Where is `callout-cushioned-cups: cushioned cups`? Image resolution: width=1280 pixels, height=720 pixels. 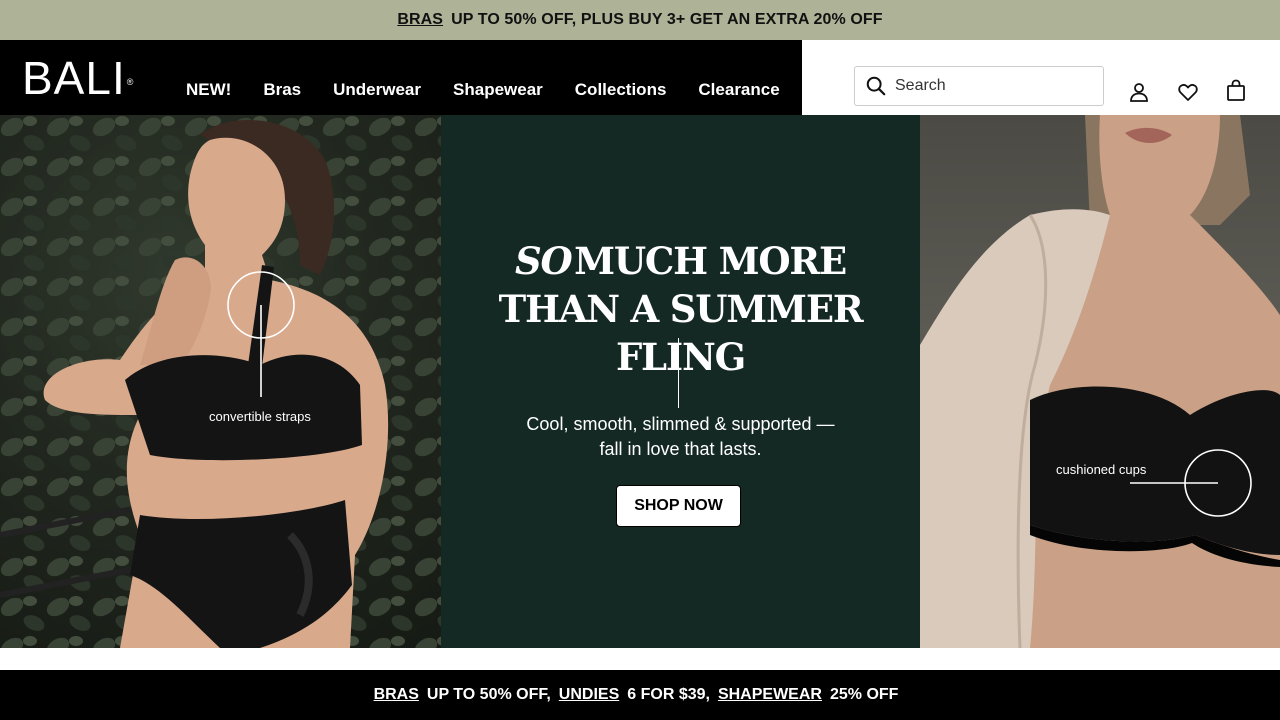
callout-cushioned-cups: cushioned cups is located at coordinates (1101, 469).